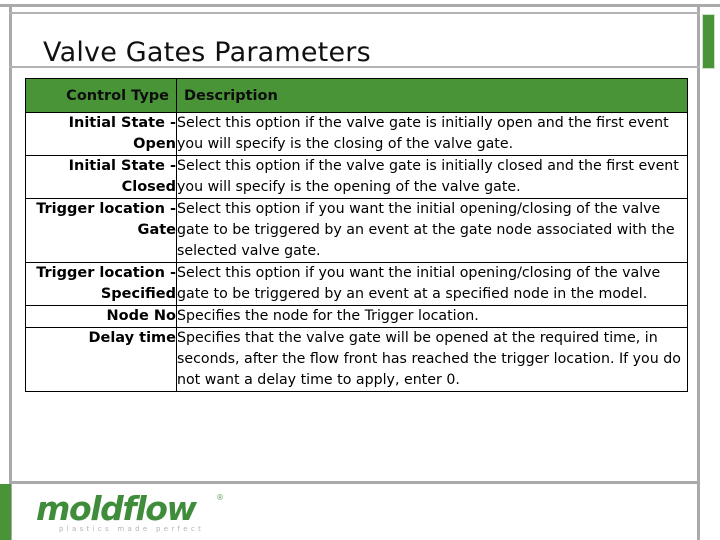 The image size is (720, 540). Describe the element at coordinates (101, 134) in the screenshot. I see `cell-control-type: Initial State - Open` at that location.